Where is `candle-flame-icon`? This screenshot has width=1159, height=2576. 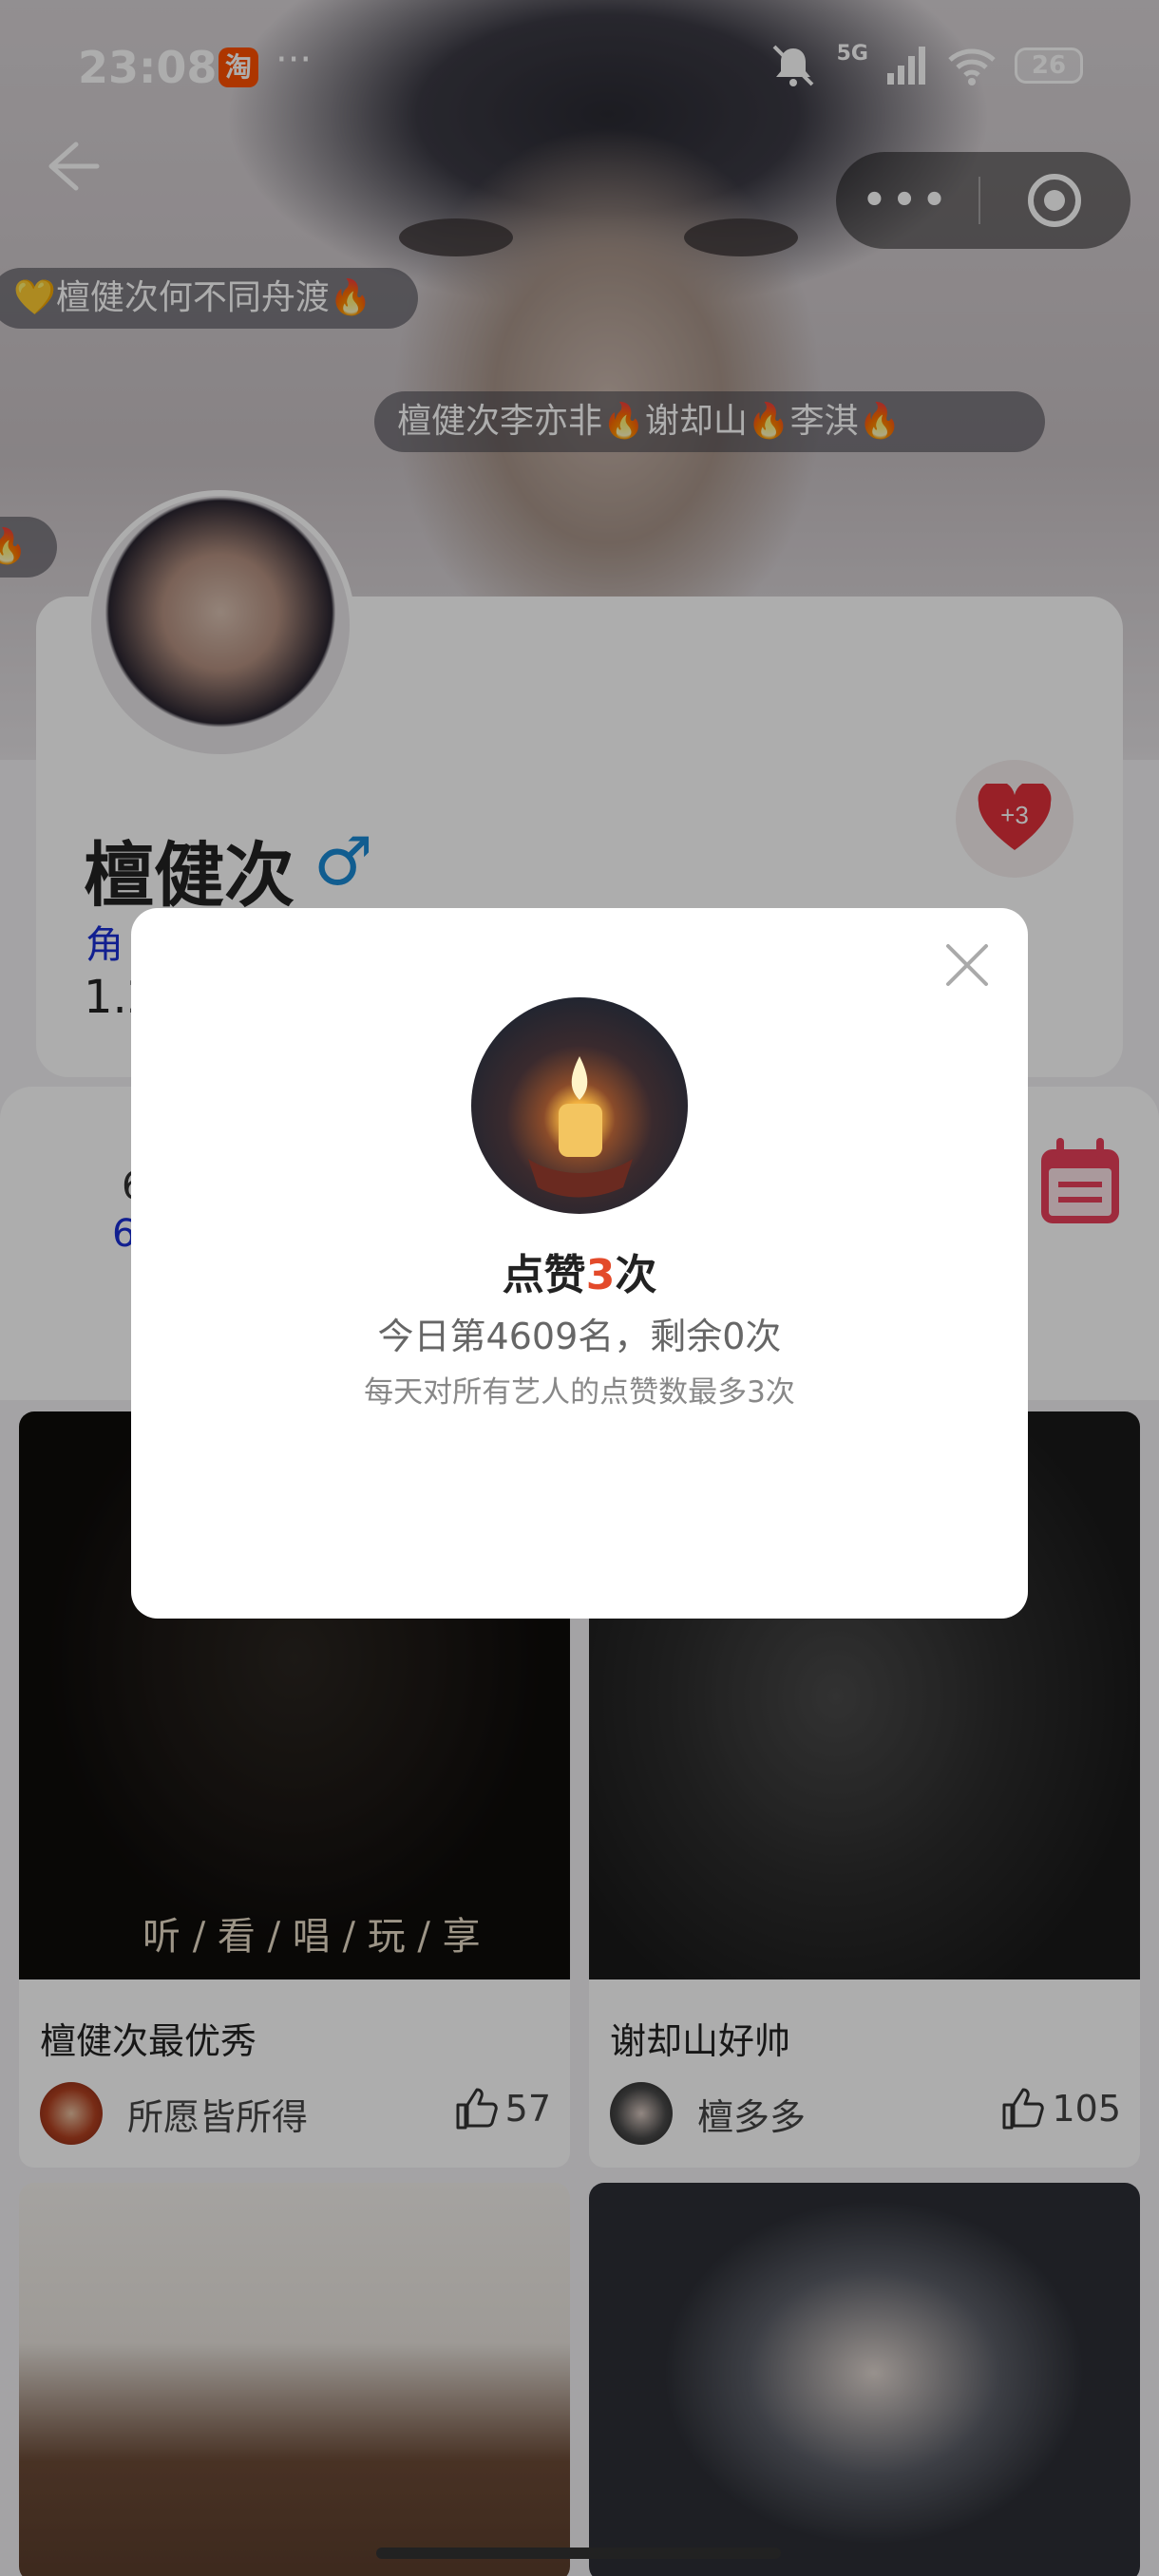 candle-flame-icon is located at coordinates (580, 1127).